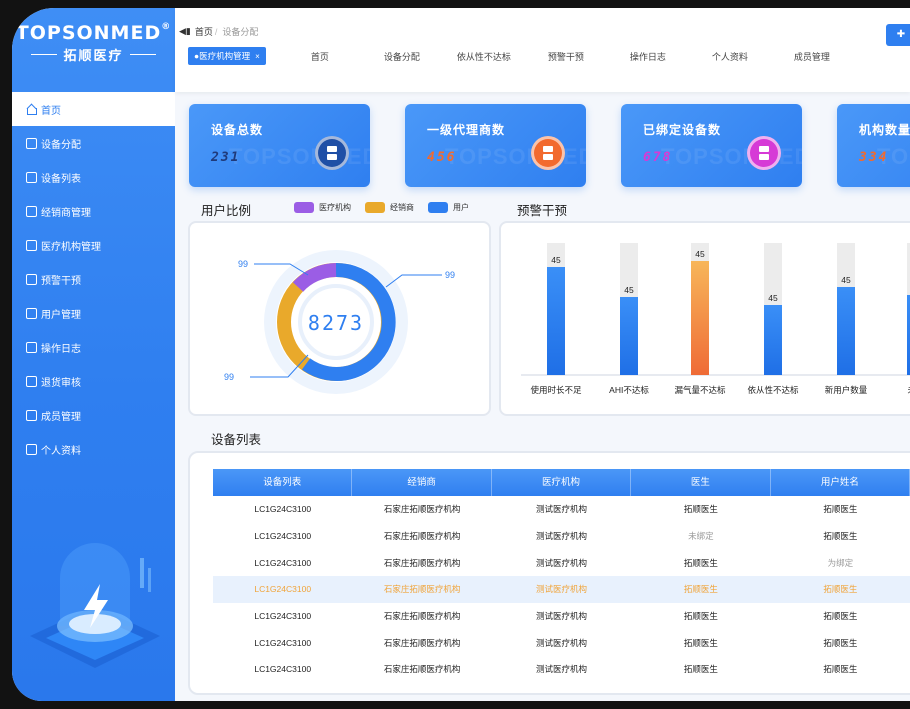  Describe the element at coordinates (204, 31) in the screenshot. I see `breadcrumb-home: 首页` at that location.